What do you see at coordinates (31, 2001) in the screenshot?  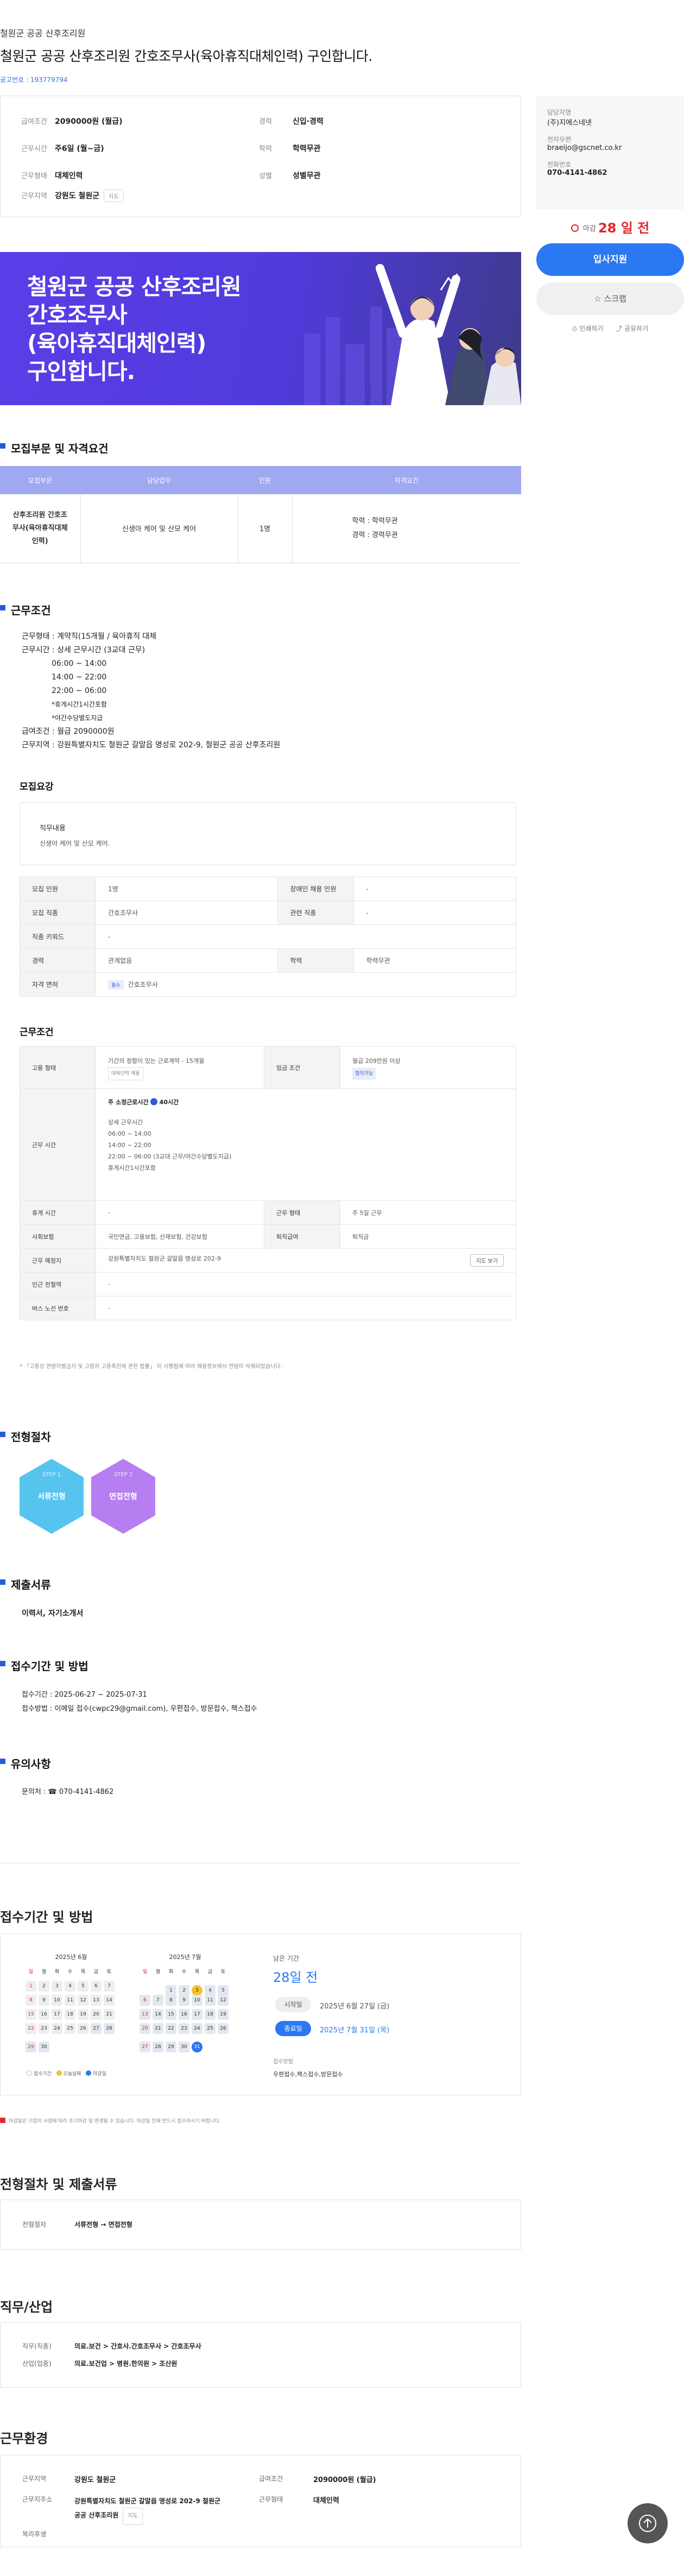 I see `calendar-day: 8` at bounding box center [31, 2001].